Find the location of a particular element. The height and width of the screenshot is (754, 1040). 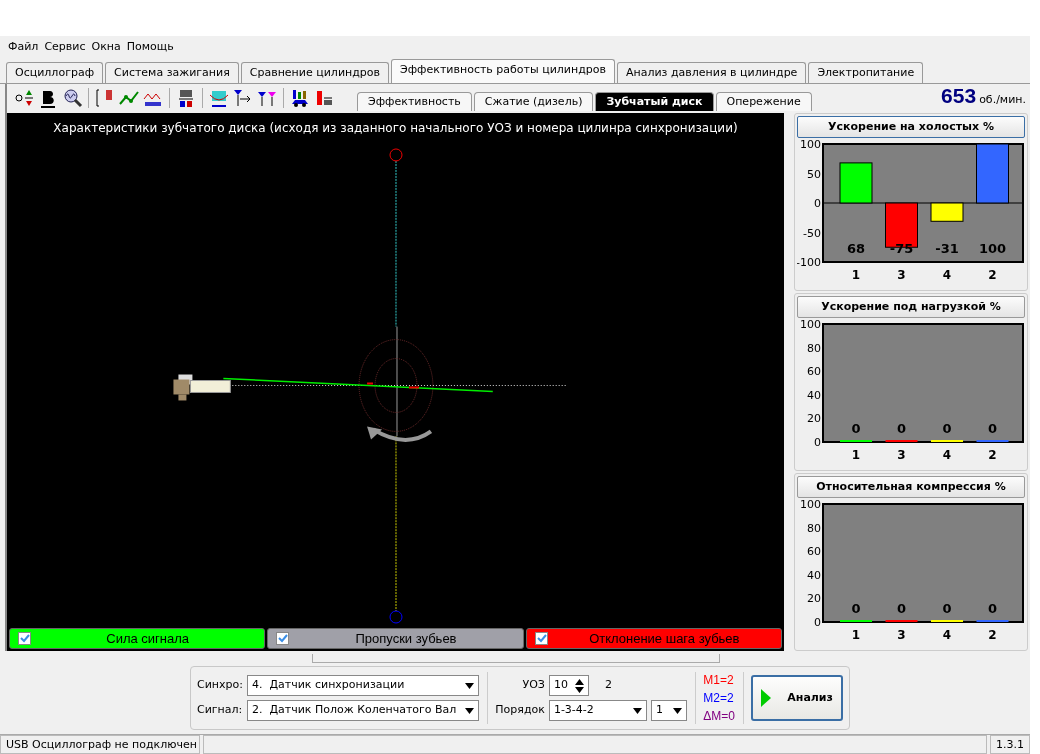

metric-text: M2=2 is located at coordinates (719, 698).